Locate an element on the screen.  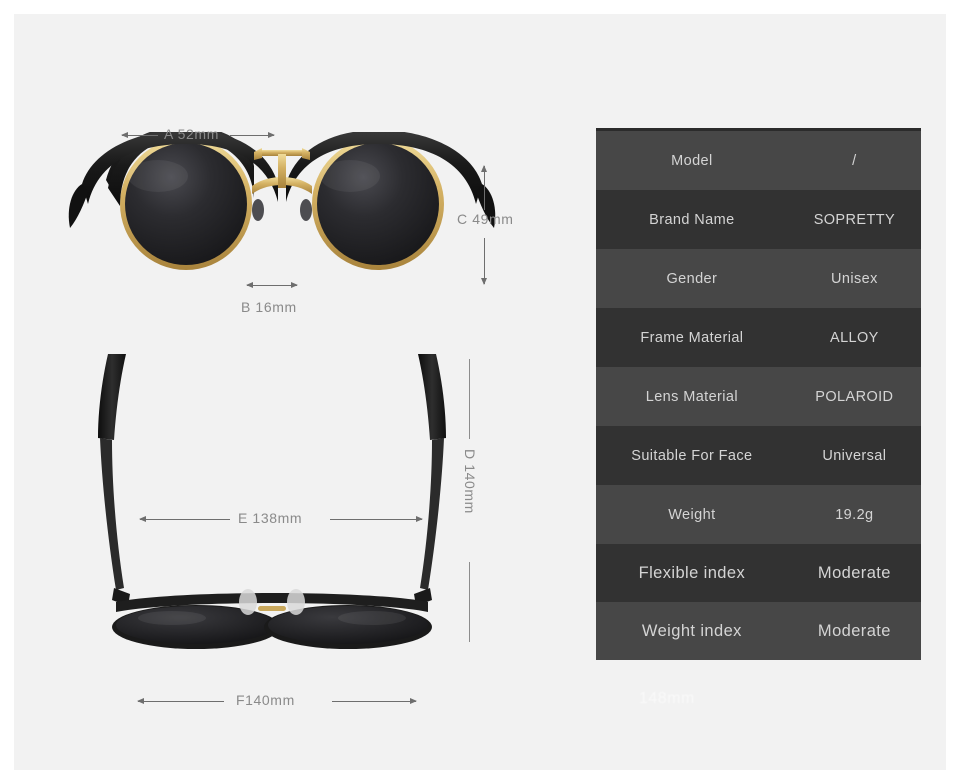
table-row: Gender Unisex is located at coordinates (758, 278).